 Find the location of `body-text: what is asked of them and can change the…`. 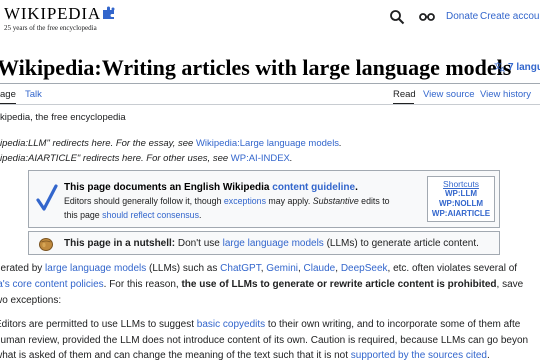

body-text: what is asked of them and can change the… is located at coordinates (175, 355).